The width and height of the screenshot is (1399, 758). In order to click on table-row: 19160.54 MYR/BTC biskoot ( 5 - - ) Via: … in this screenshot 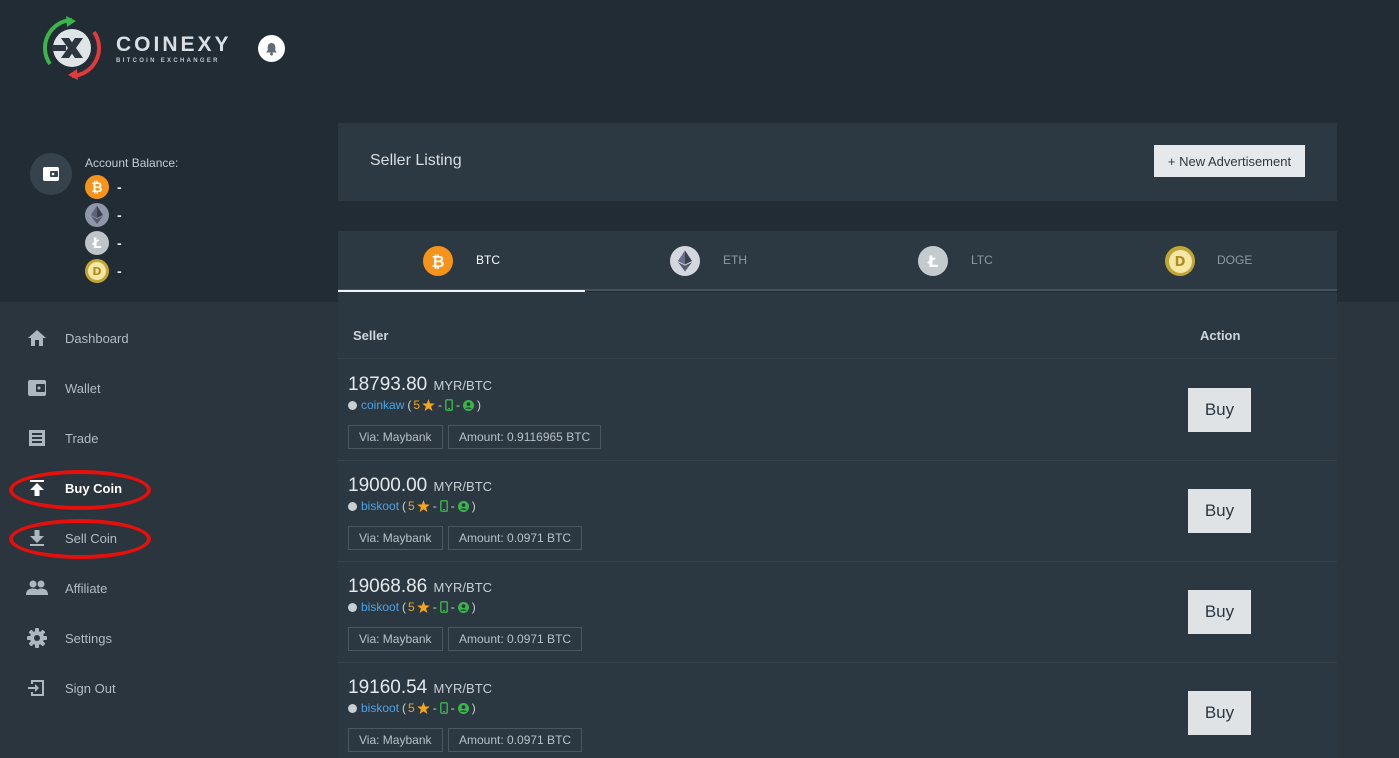, I will do `click(837, 710)`.